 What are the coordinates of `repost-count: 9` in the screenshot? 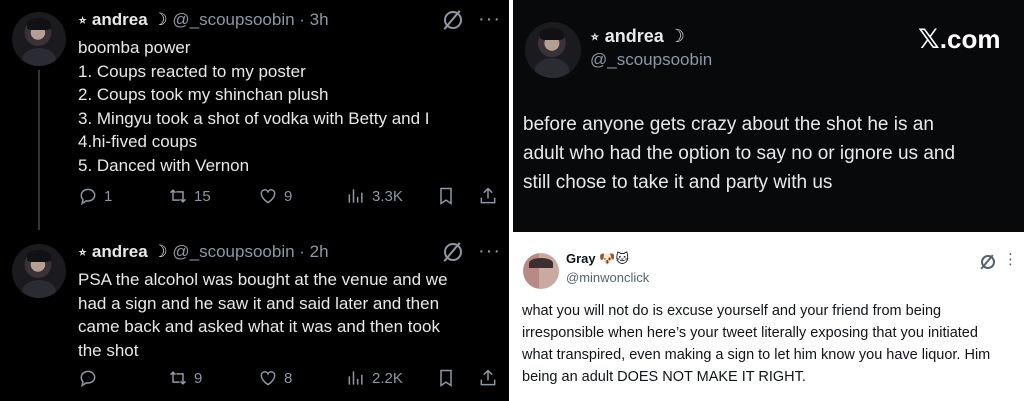 It's located at (198, 378).